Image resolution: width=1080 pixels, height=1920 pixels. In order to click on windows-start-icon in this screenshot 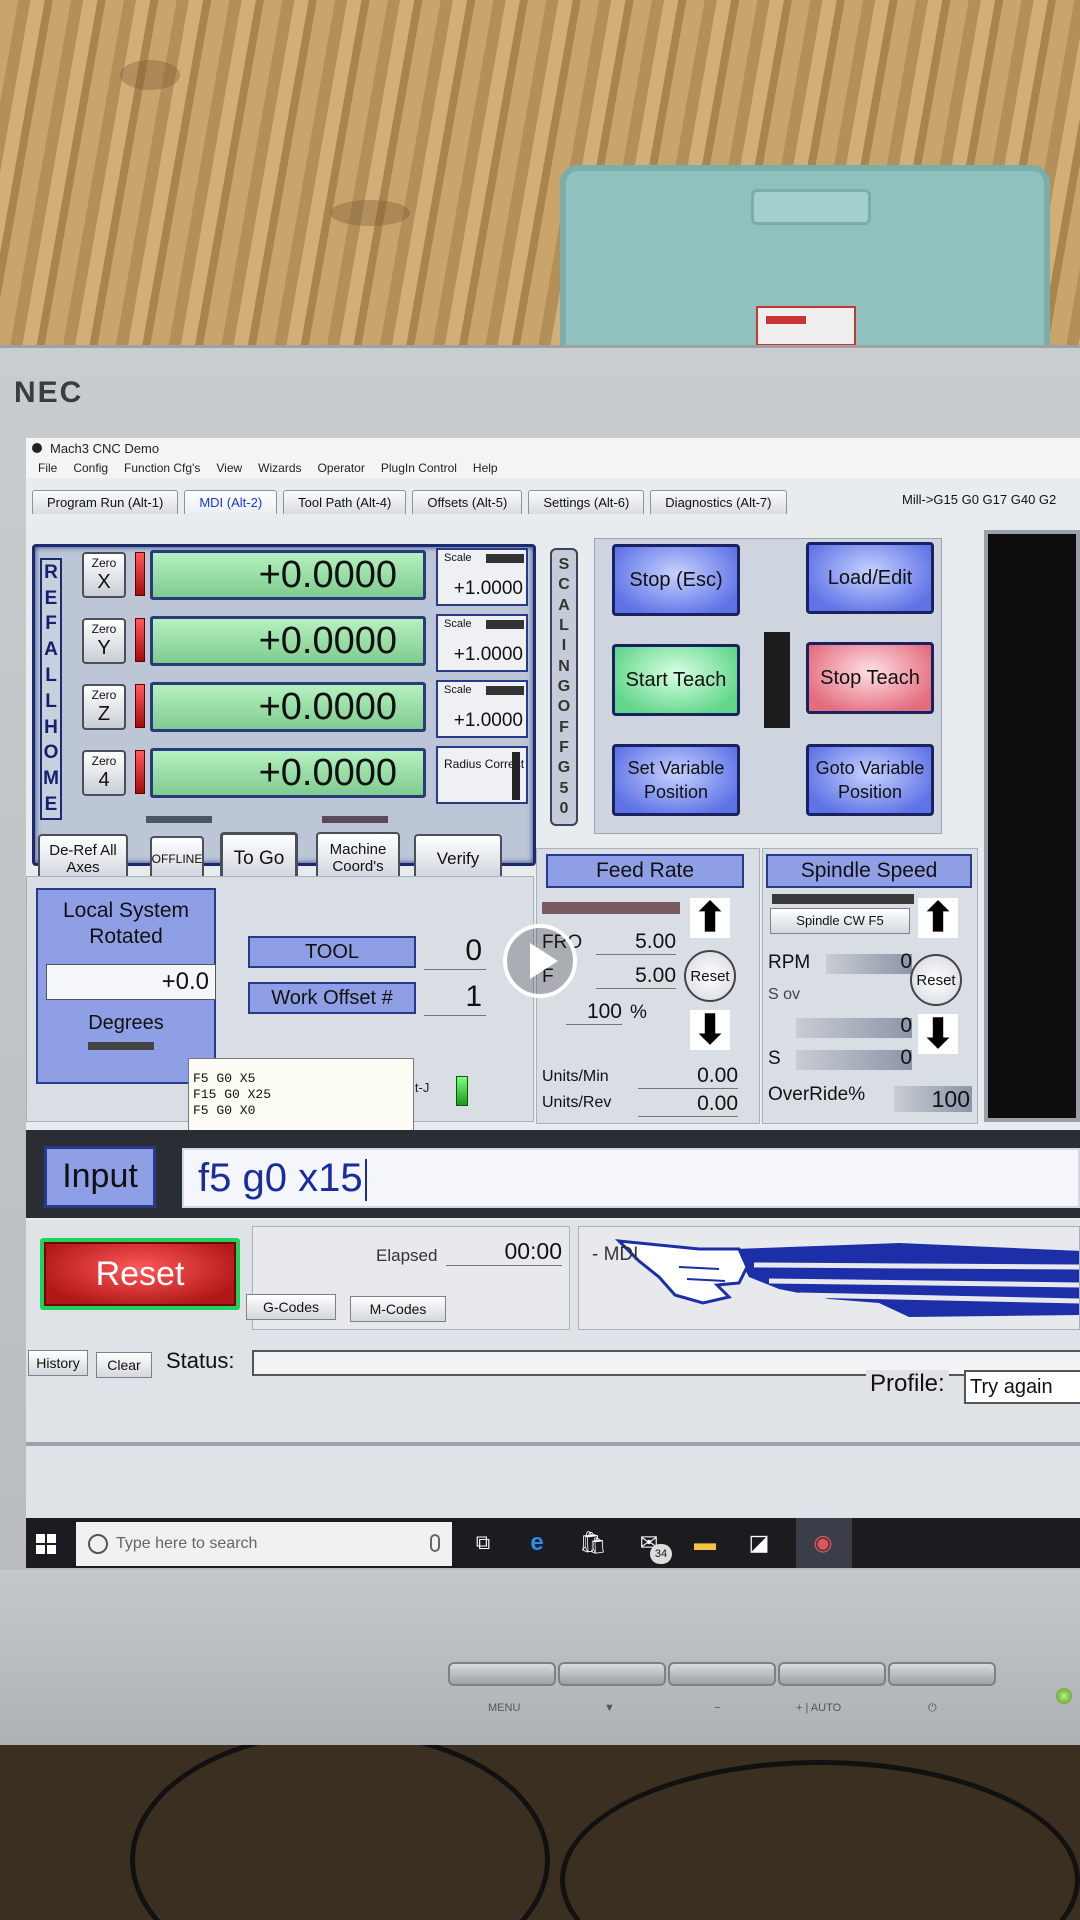, I will do `click(46, 1544)`.